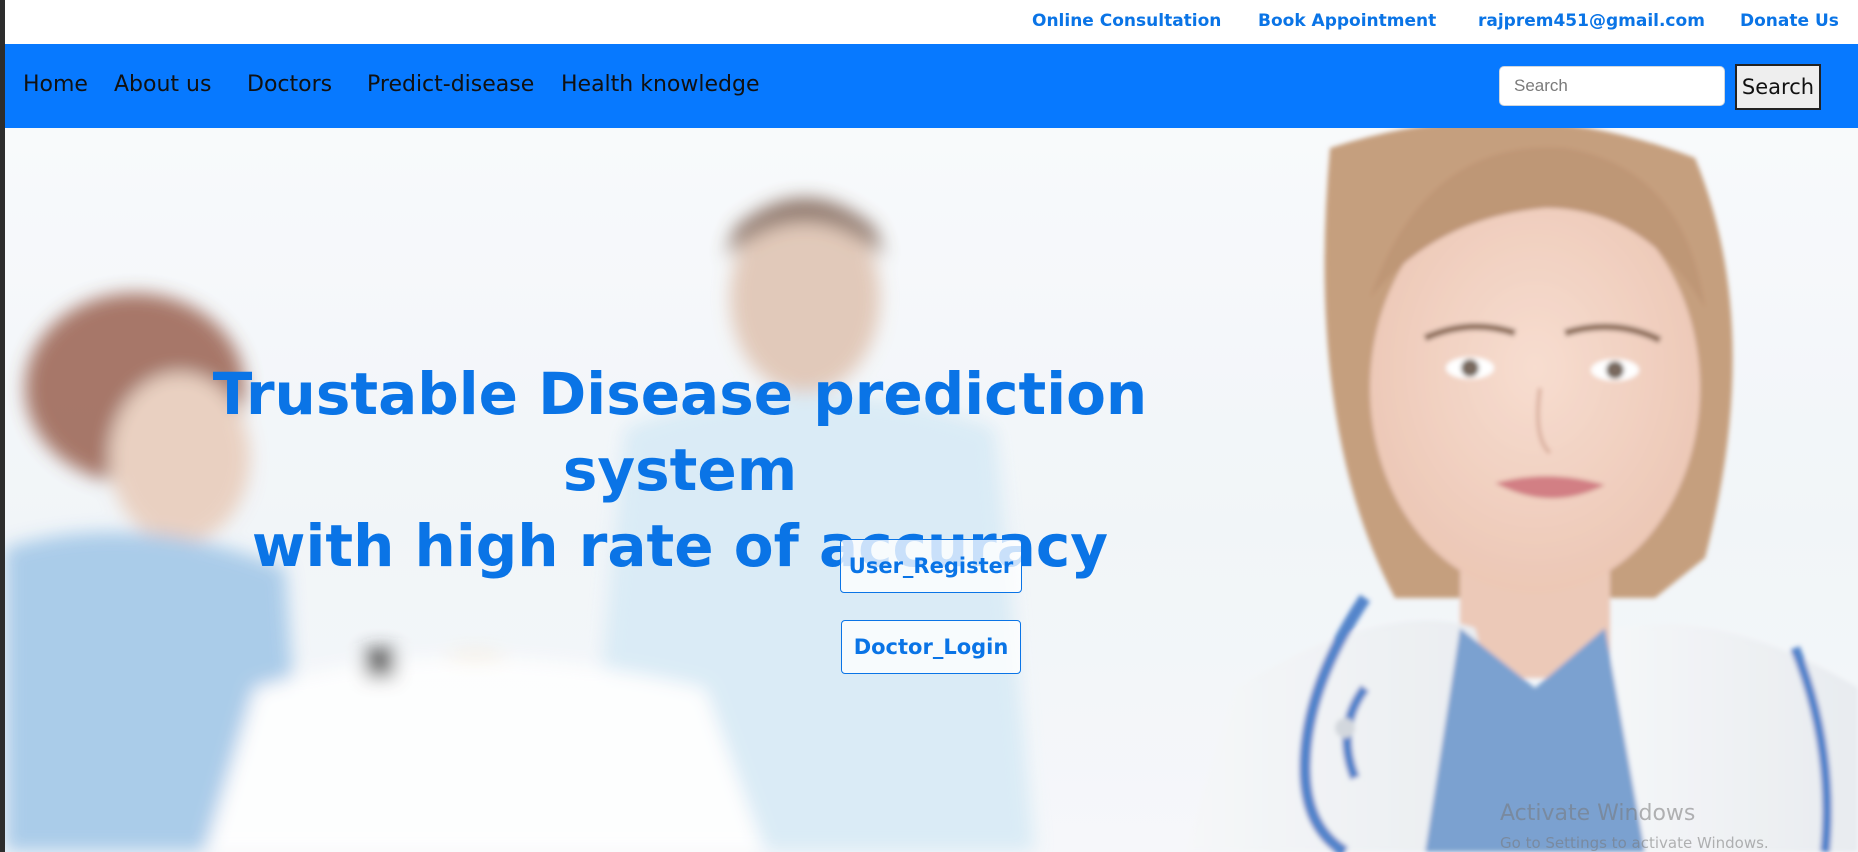 The height and width of the screenshot is (852, 1858). What do you see at coordinates (289, 84) in the screenshot?
I see `nav-doctors: Doctors` at bounding box center [289, 84].